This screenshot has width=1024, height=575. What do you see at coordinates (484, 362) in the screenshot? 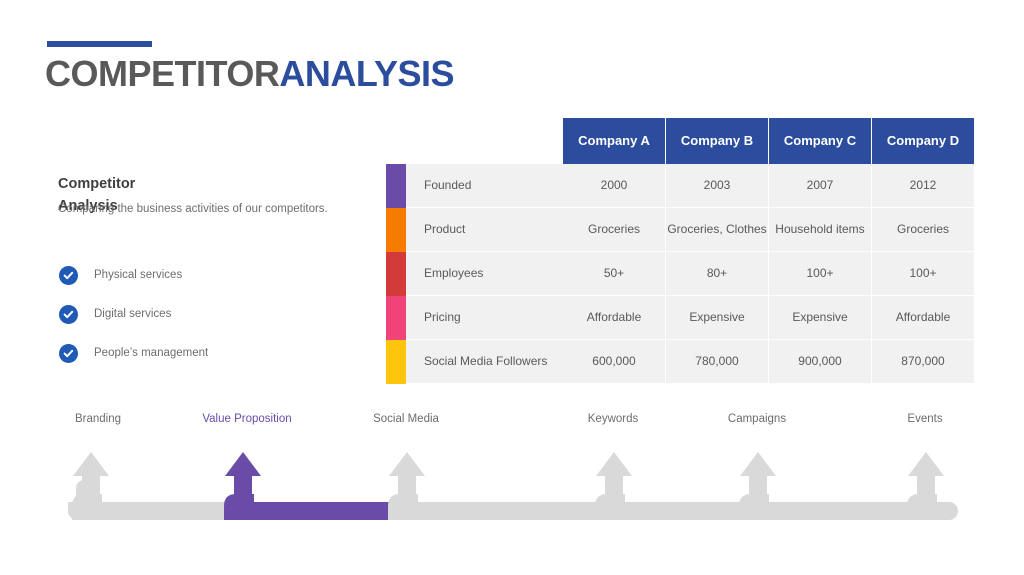
I see `table-row-label: Social Media Followers` at bounding box center [484, 362].